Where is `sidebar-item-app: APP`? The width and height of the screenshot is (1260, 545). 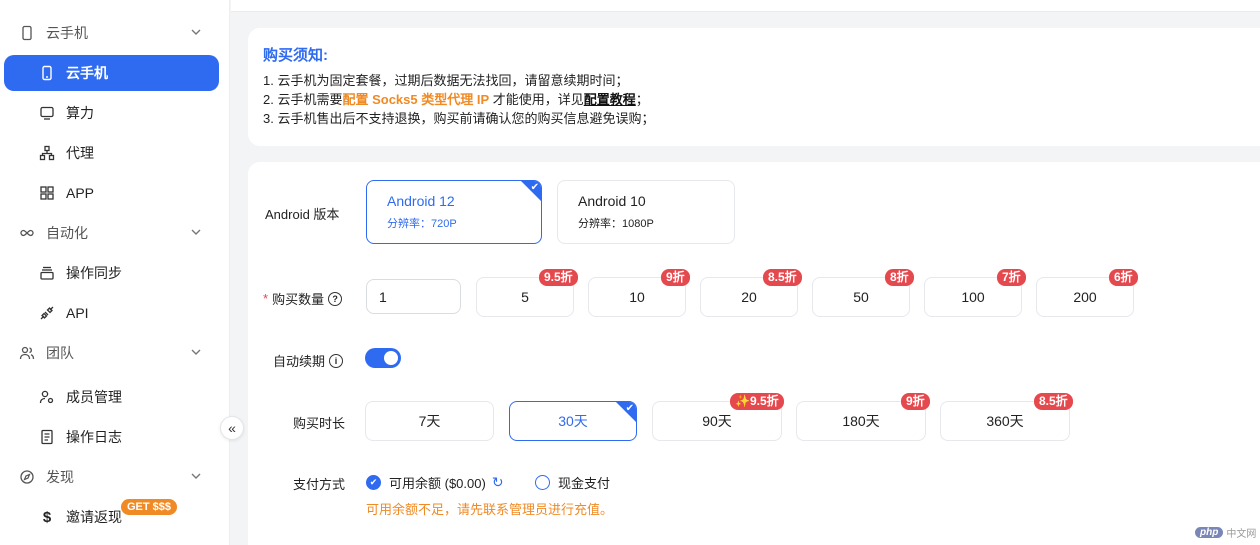
sidebar-item-app: APP is located at coordinates (111, 193).